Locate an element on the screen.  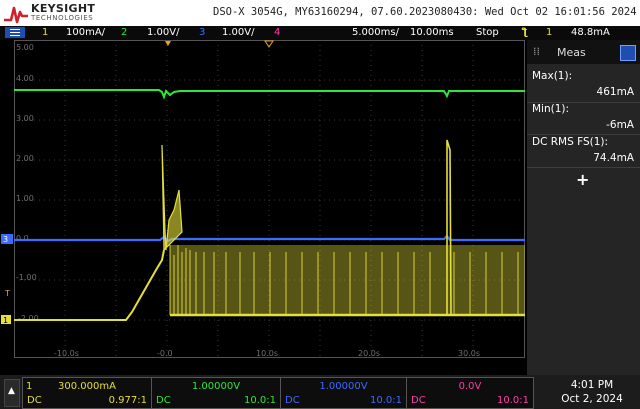
meas-max-value: 461mA is located at coordinates (615, 92).